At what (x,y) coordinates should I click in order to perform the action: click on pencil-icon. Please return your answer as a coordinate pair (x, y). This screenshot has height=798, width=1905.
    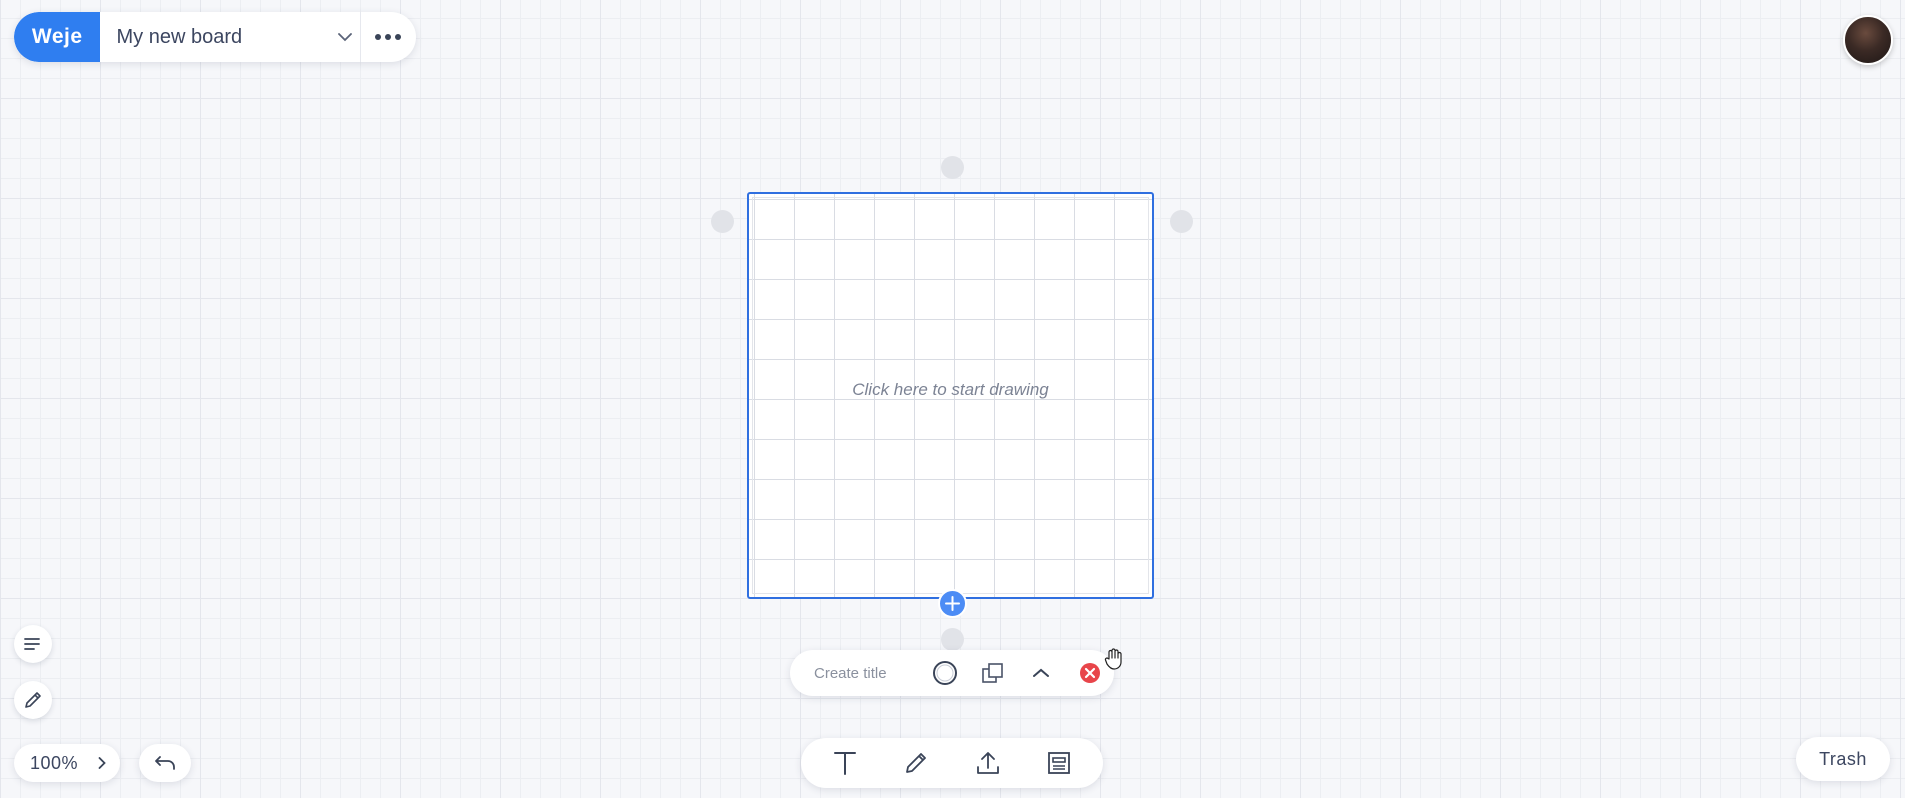
    Looking at the image, I should click on (916, 763).